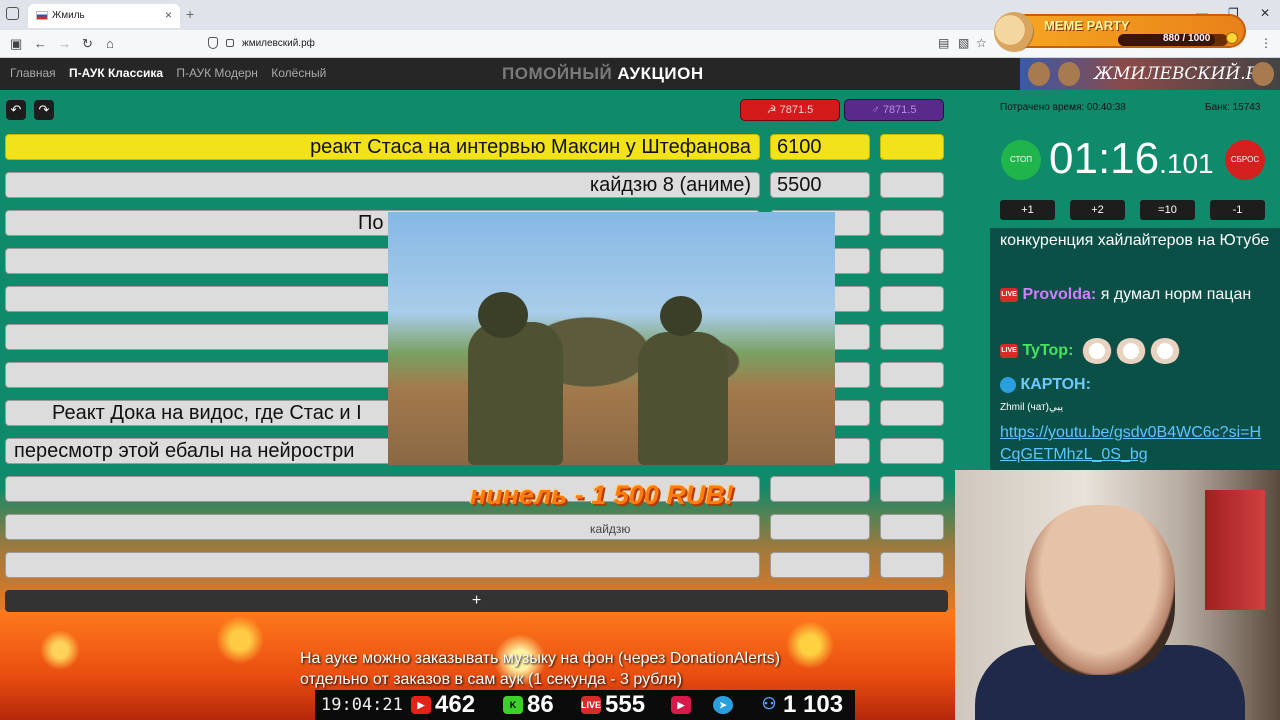 The image size is (1280, 720). Describe the element at coordinates (611, 338) in the screenshot. I see `video-overlay` at that location.